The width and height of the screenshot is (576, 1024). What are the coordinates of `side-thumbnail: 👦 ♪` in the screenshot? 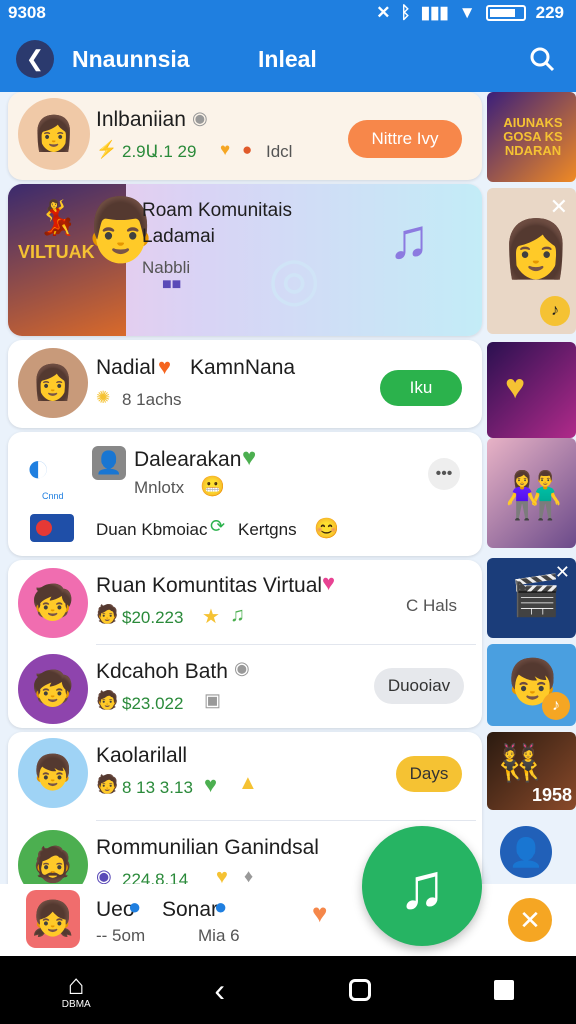 It's located at (531, 685).